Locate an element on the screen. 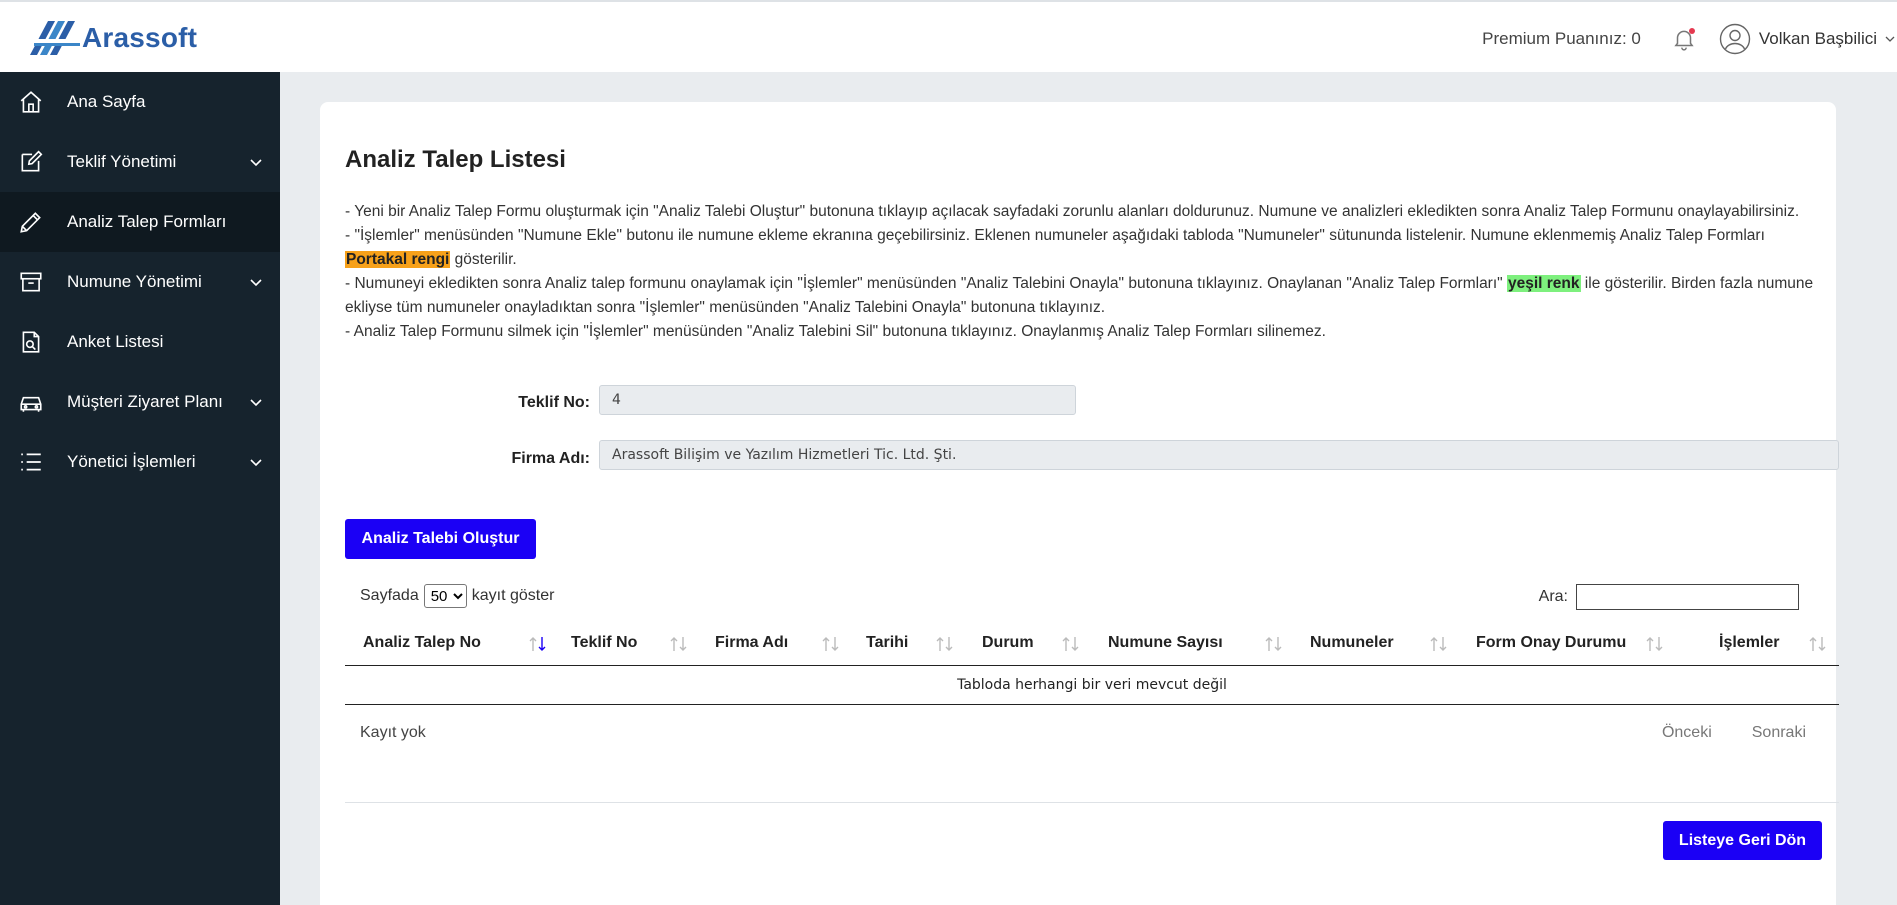  header-right: Premium Puanınız: 0 Volkan Başbilici is located at coordinates (1689, 39).